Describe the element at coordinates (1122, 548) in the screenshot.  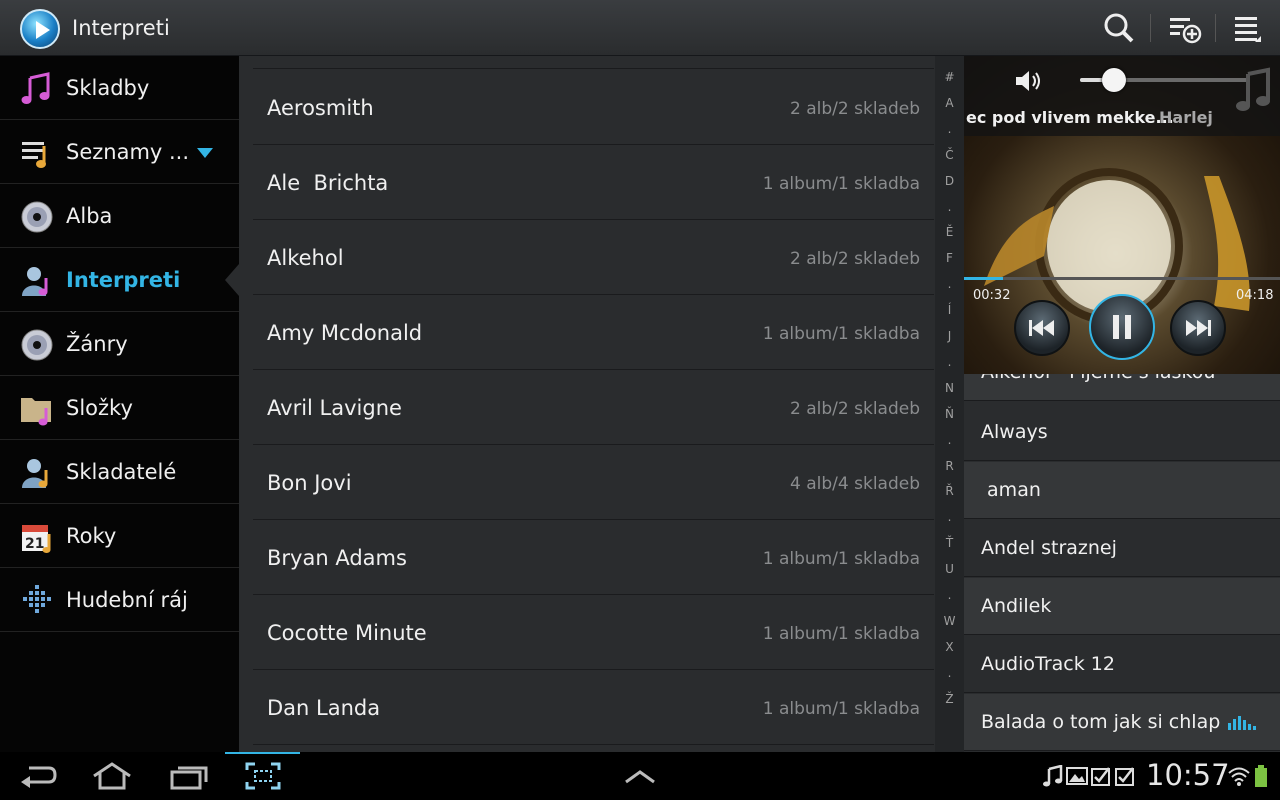
I see `queue-item: Andel straznej` at that location.